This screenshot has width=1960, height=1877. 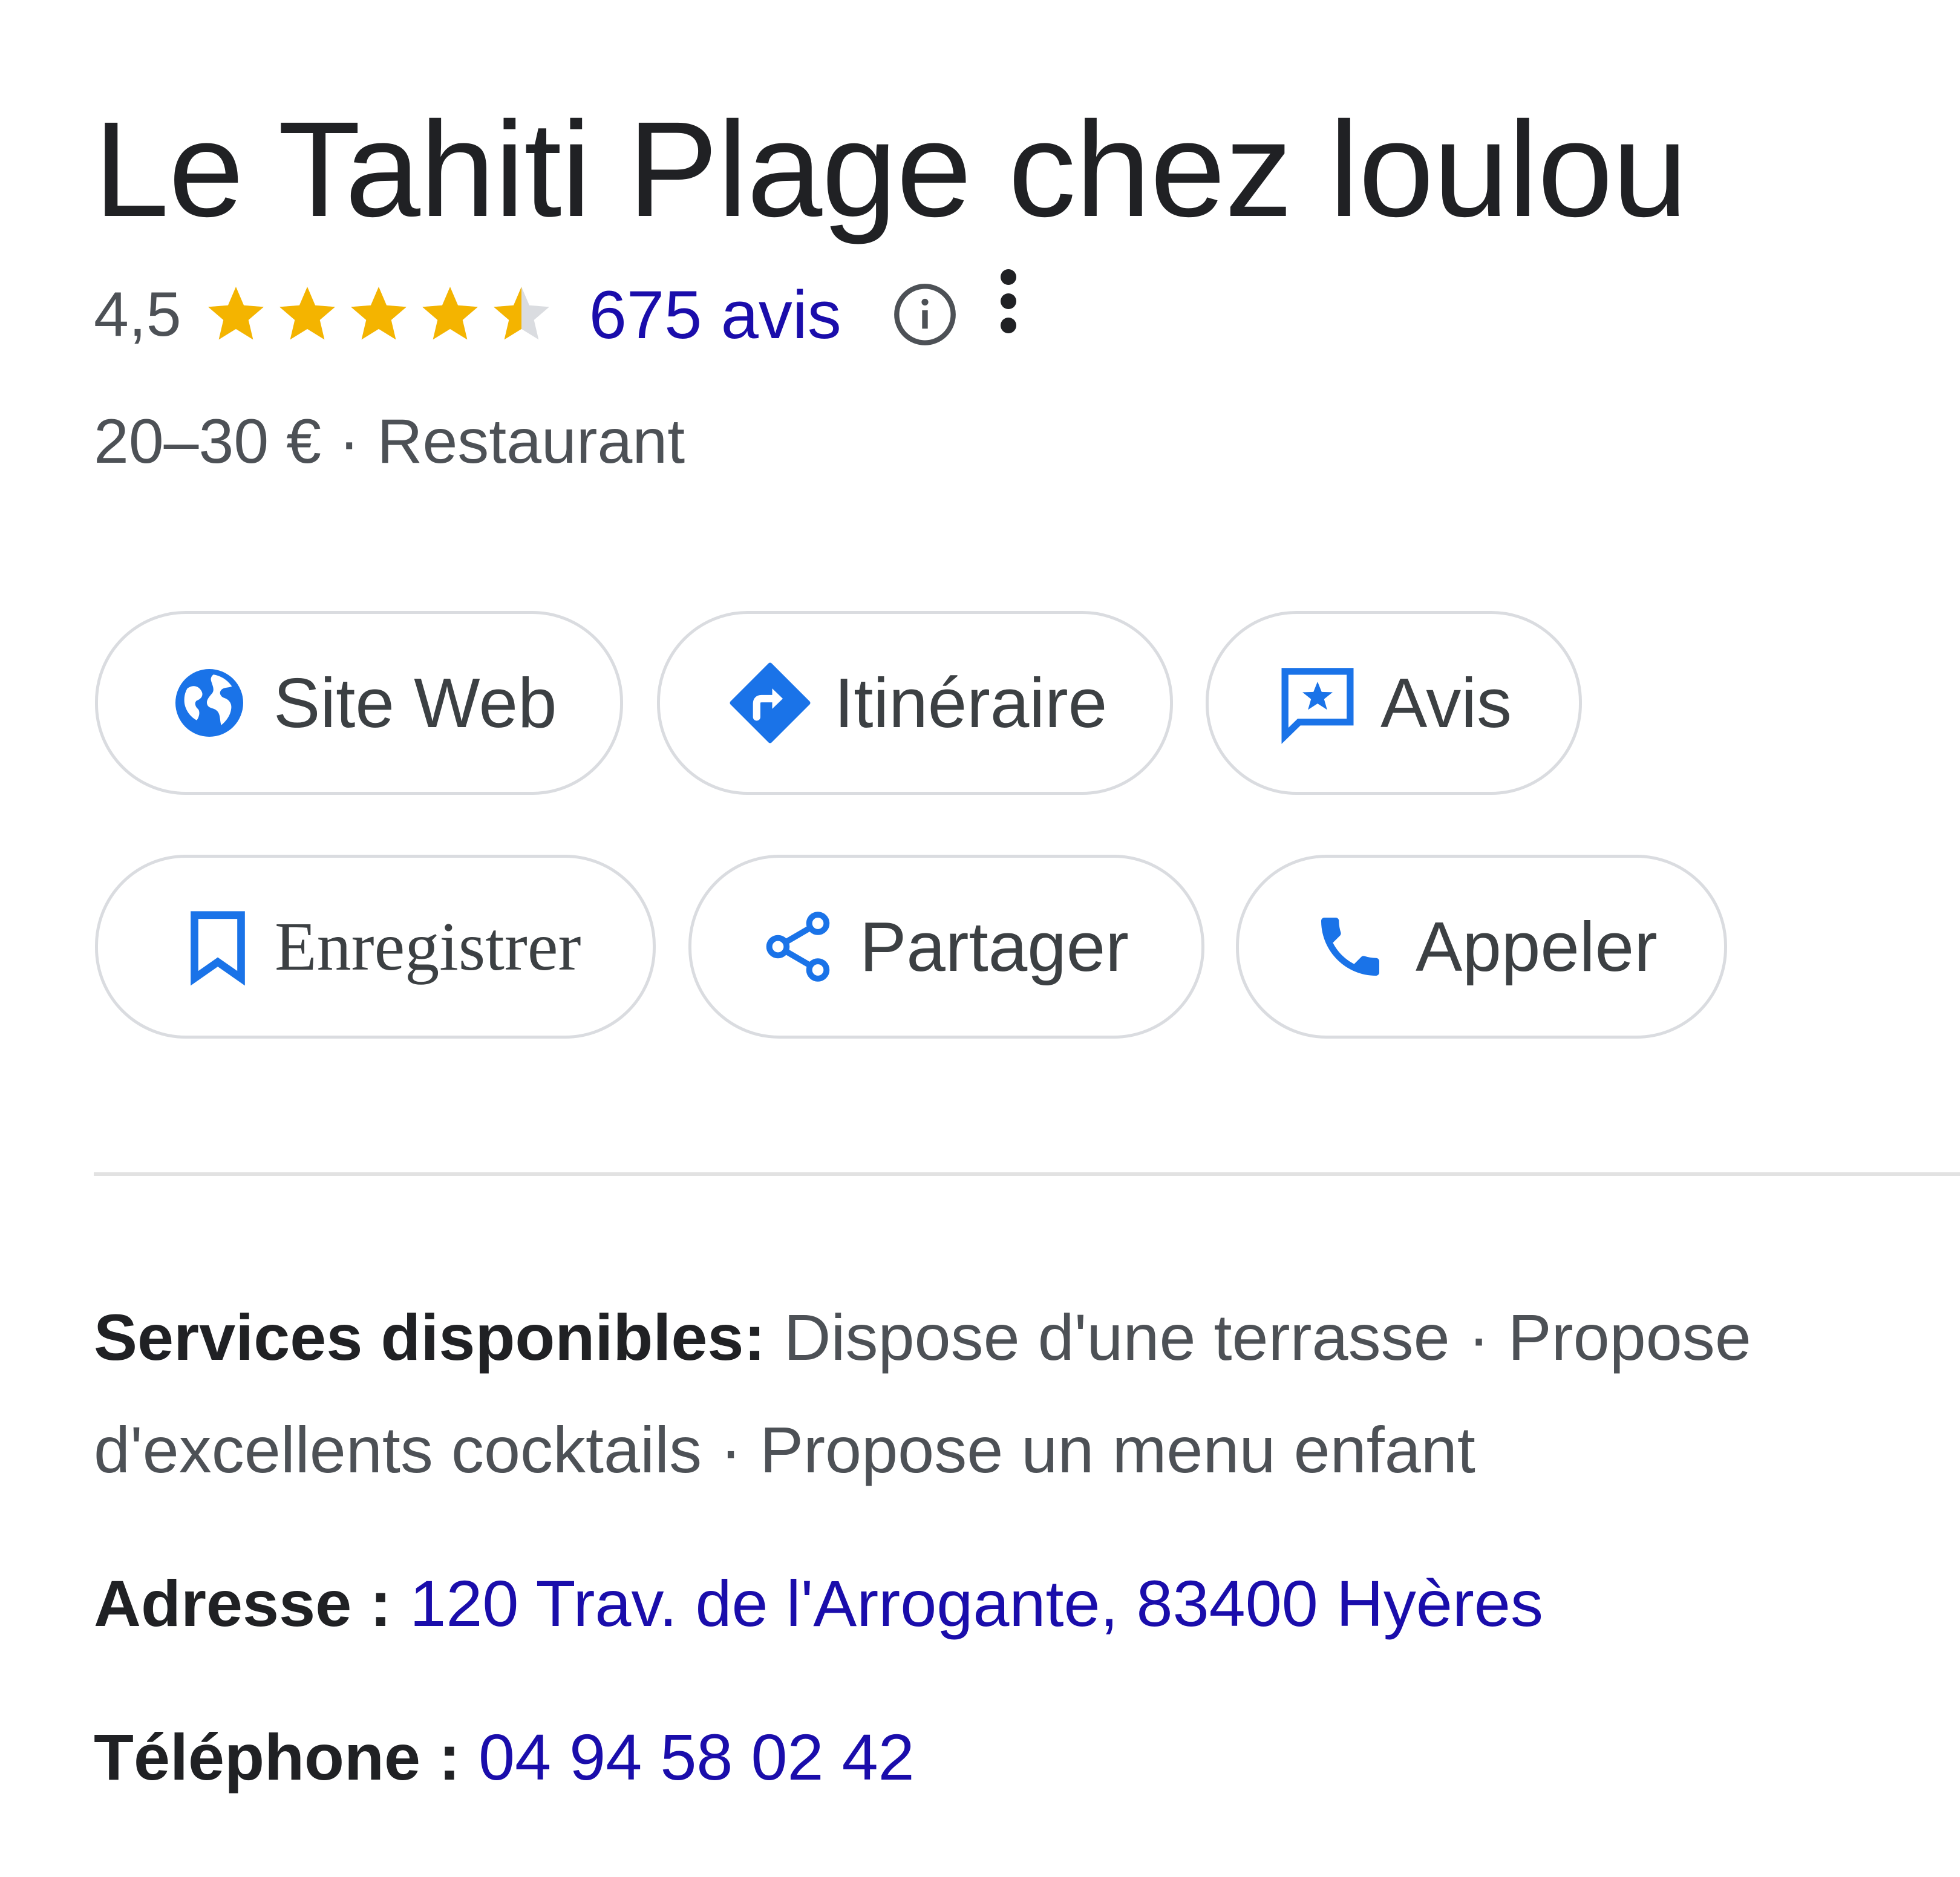 What do you see at coordinates (415, 703) in the screenshot?
I see `website-label: Site Web` at bounding box center [415, 703].